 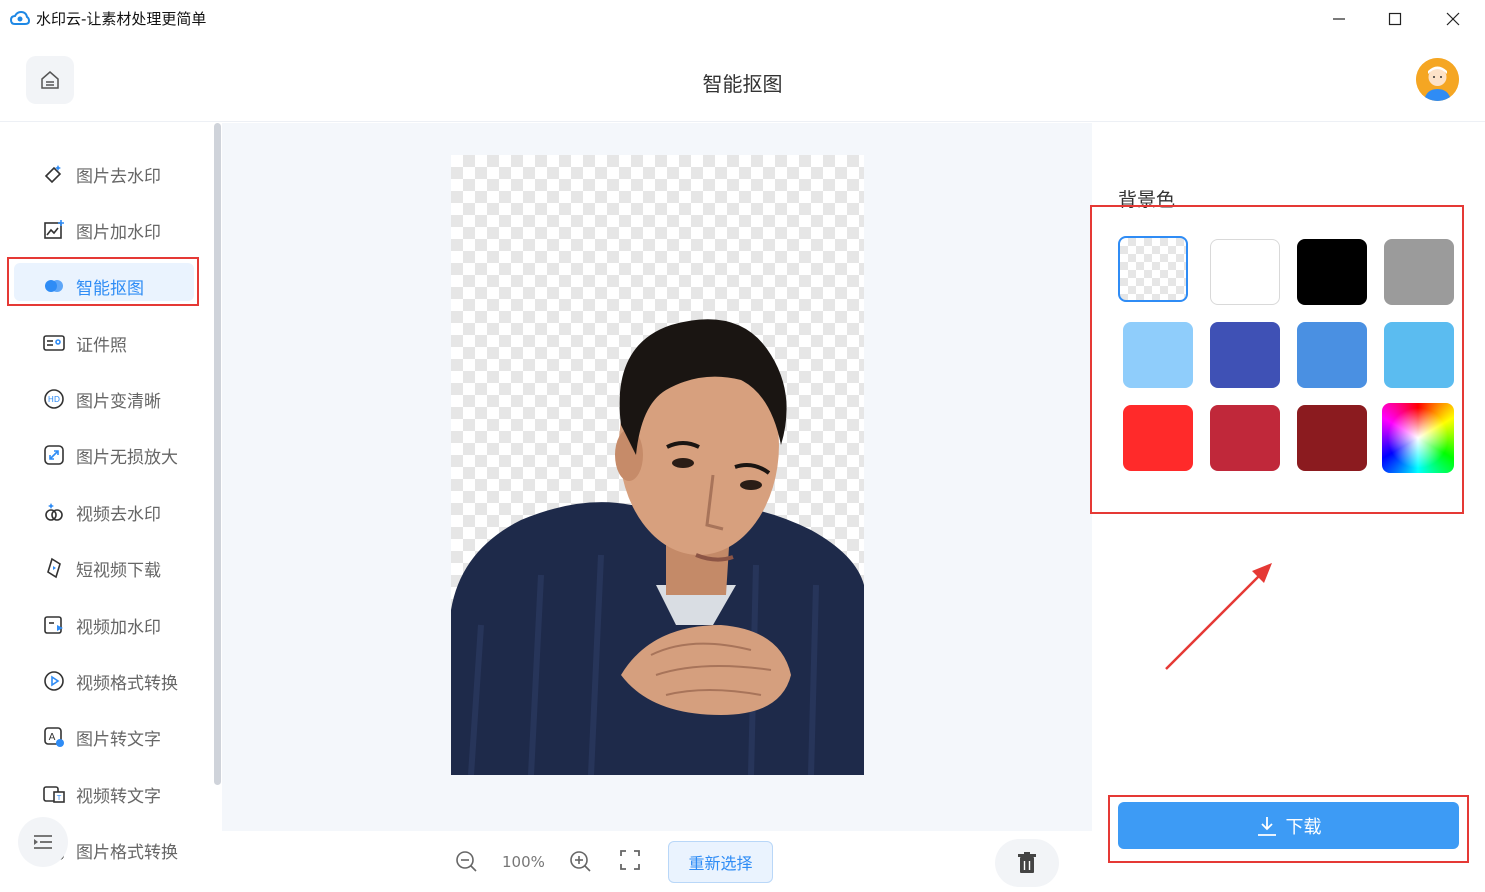 I want to click on sidebar-item-label: 图片变清晰, so click(x=118, y=401).